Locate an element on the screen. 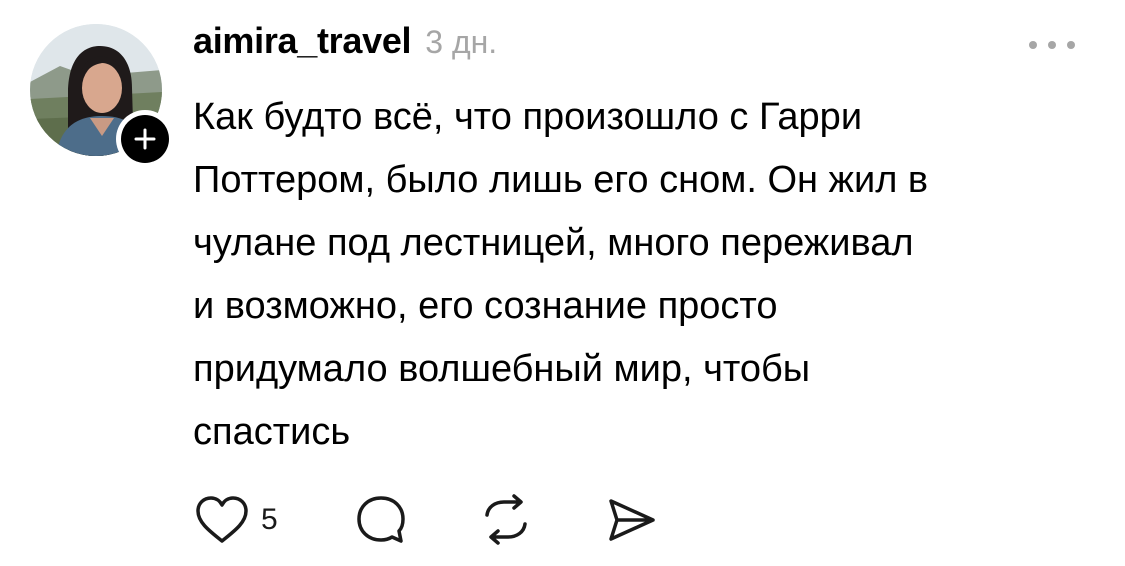  repost-icon is located at coordinates (506, 519).